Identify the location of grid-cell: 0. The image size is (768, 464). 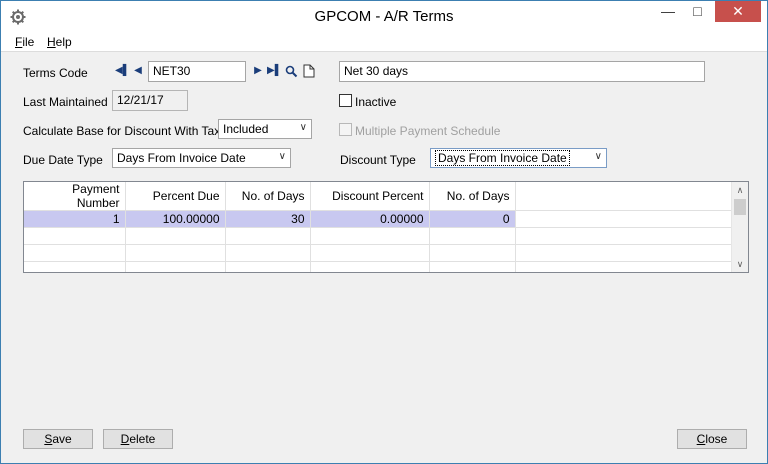
(472, 219).